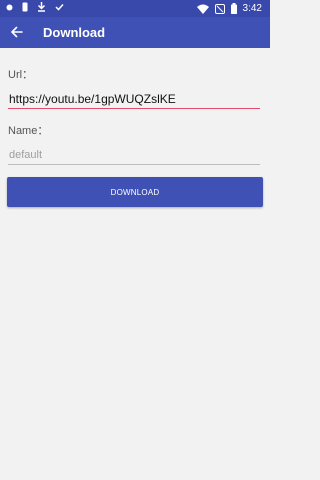 The height and width of the screenshot is (480, 320). Describe the element at coordinates (28, 131) in the screenshot. I see `name-label: Name：` at that location.